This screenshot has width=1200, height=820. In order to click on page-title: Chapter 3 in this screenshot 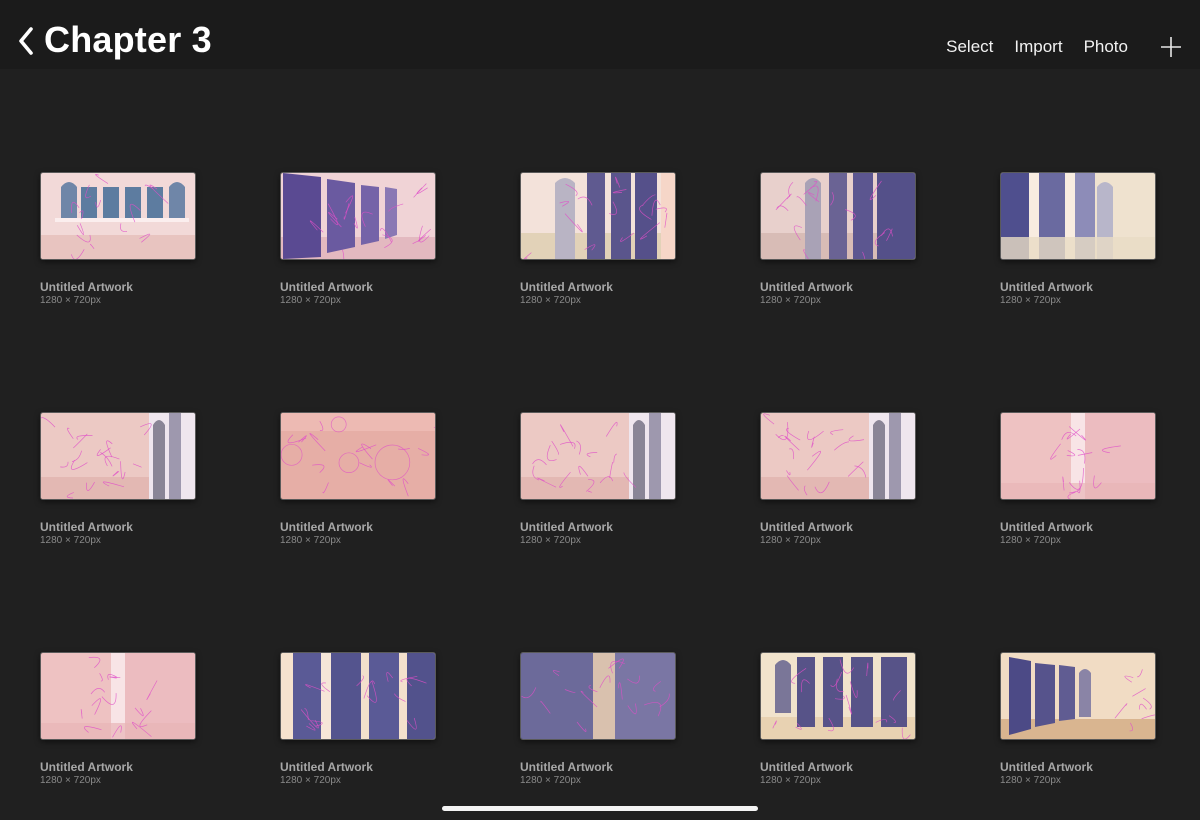, I will do `click(128, 39)`.